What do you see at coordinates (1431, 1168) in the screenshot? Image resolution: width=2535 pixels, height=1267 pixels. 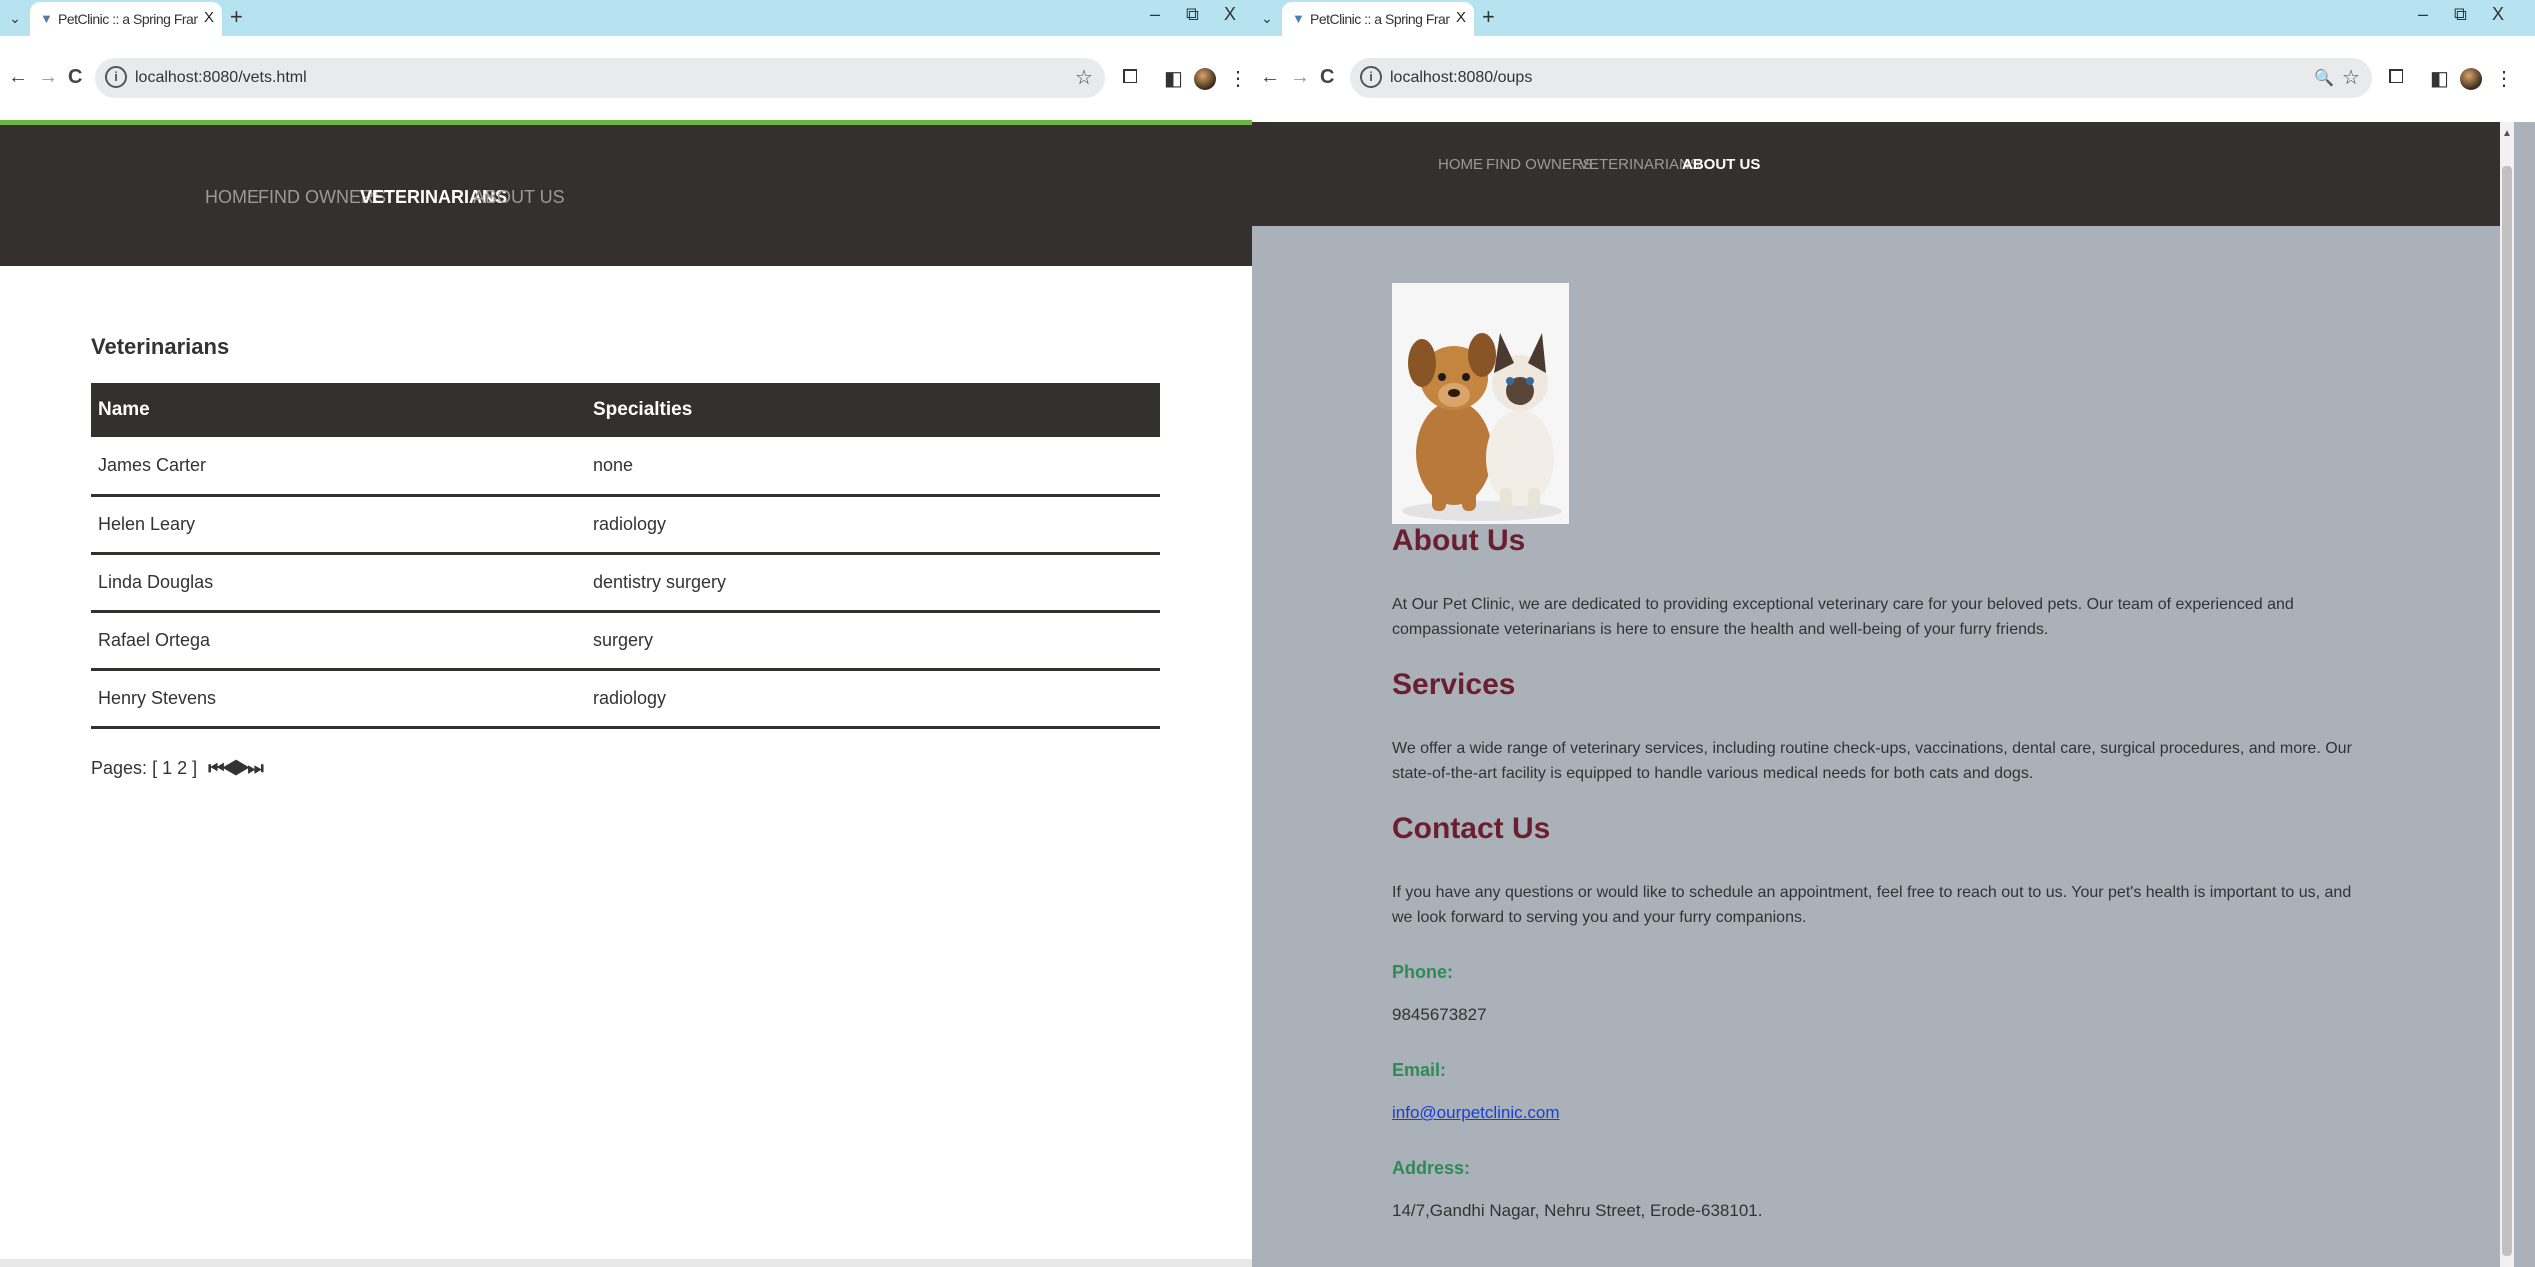 I see `address-label: Address:` at bounding box center [1431, 1168].